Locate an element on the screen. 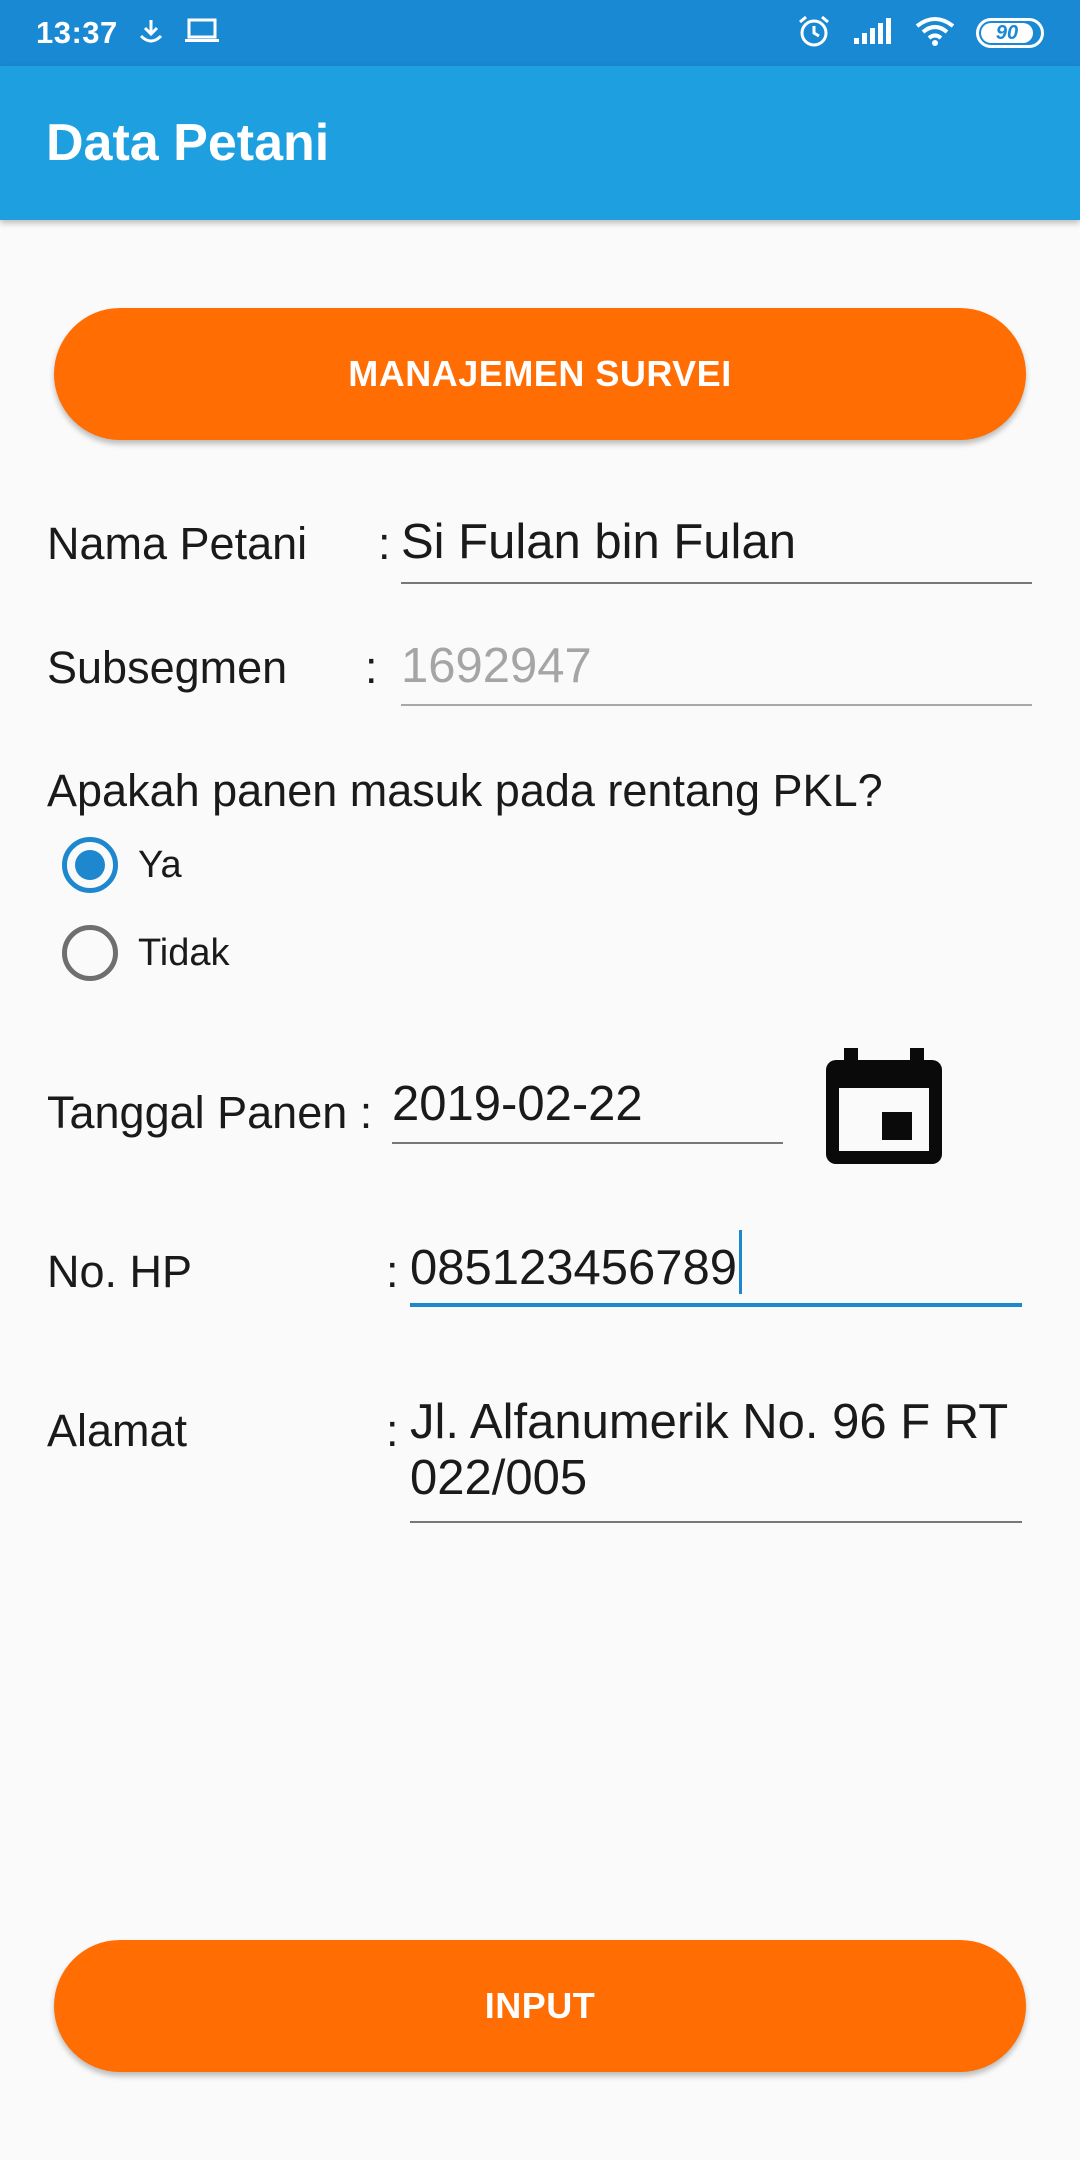  harvest-question-label: Apakah panen masuk pada rentang PKL? is located at coordinates (465, 790).